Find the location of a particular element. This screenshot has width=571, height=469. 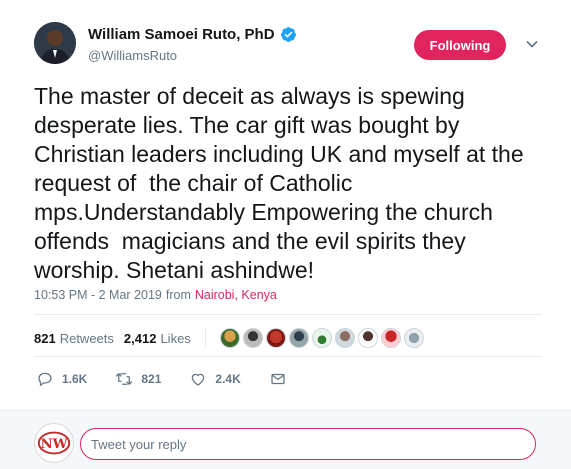

reply-icon is located at coordinates (45, 379).